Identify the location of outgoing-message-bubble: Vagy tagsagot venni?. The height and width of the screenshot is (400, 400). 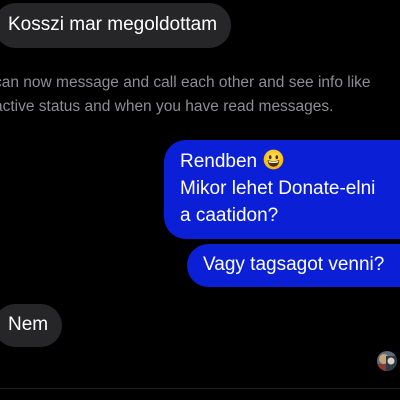
(293, 265).